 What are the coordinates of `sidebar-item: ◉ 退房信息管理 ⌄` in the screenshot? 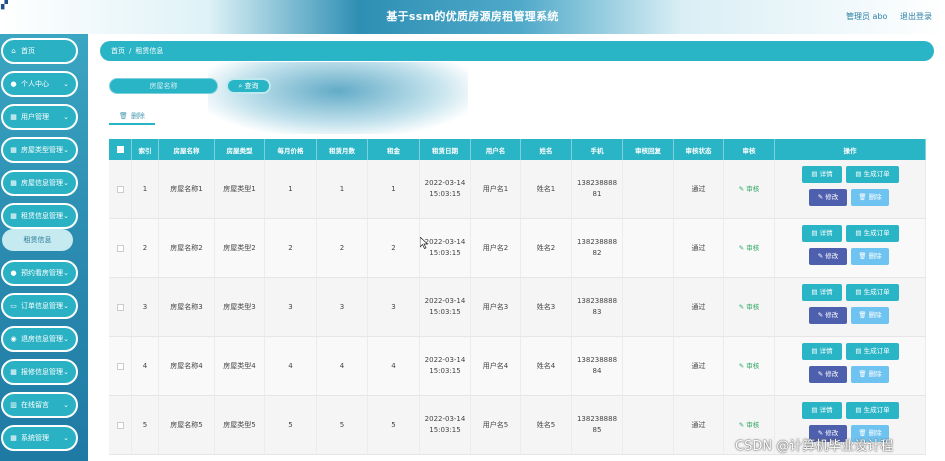 It's located at (39, 339).